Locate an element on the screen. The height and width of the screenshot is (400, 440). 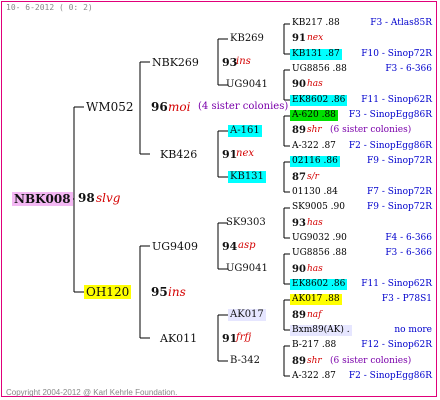
g3-bee-name: KB269 is located at coordinates (247, 39).